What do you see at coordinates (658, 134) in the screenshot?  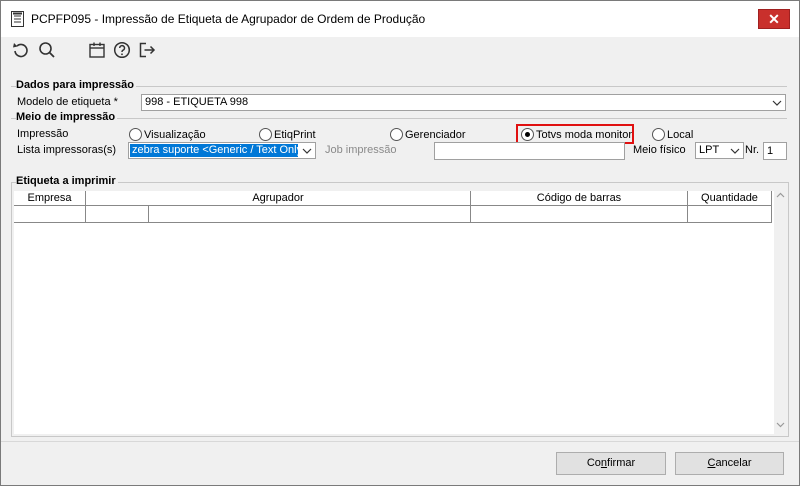 I see `radio-local` at bounding box center [658, 134].